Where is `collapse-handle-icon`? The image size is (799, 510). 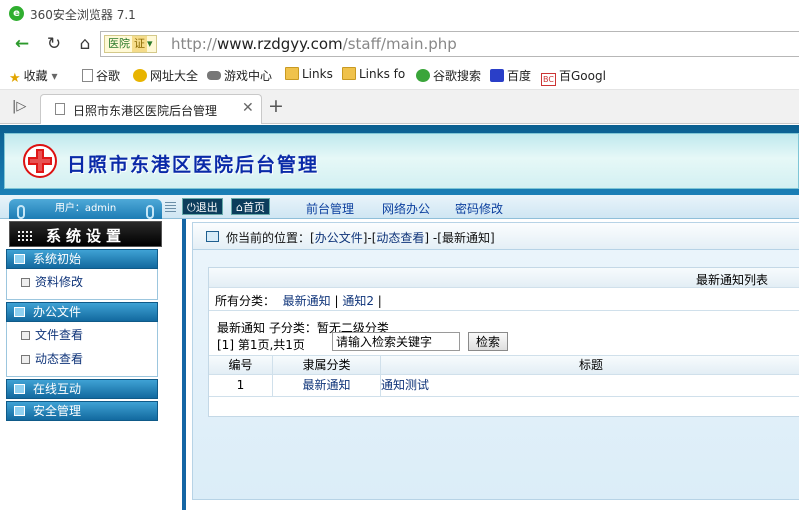 collapse-handle-icon is located at coordinates (170, 208).